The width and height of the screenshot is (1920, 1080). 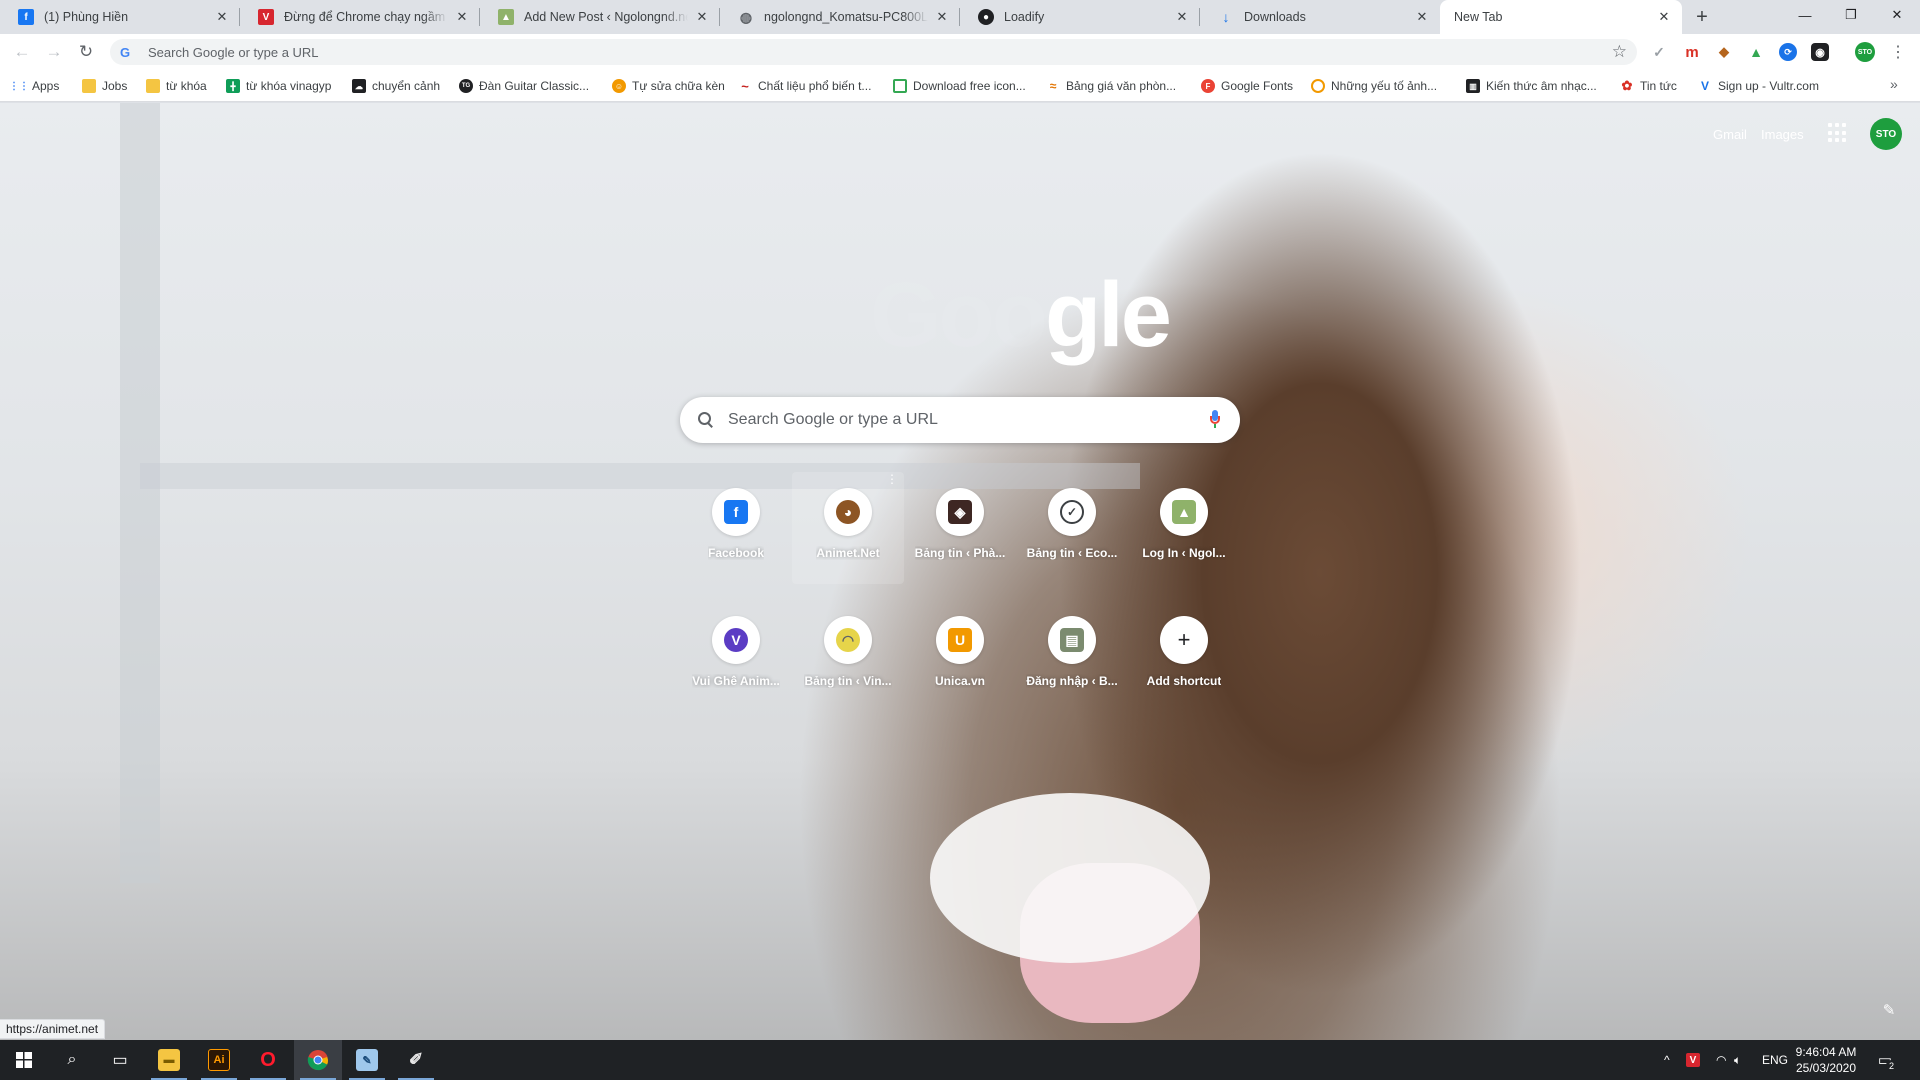 I want to click on bookmark-apps: ⋮⋮ Apps, so click(x=34, y=86).